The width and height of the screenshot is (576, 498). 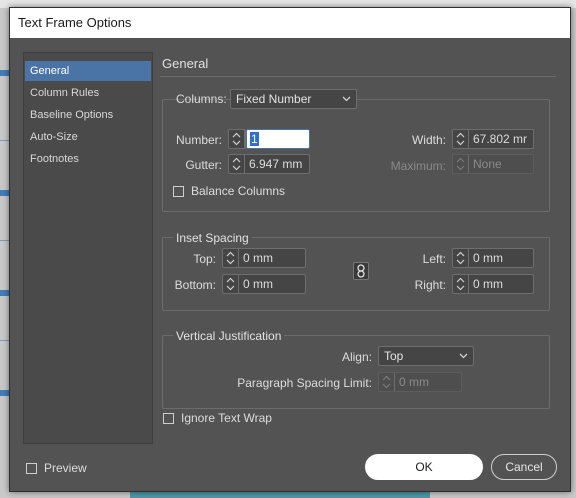 What do you see at coordinates (304, 383) in the screenshot?
I see `paragraph-spacing-limit-label: Paragraph Spacing Limit:` at bounding box center [304, 383].